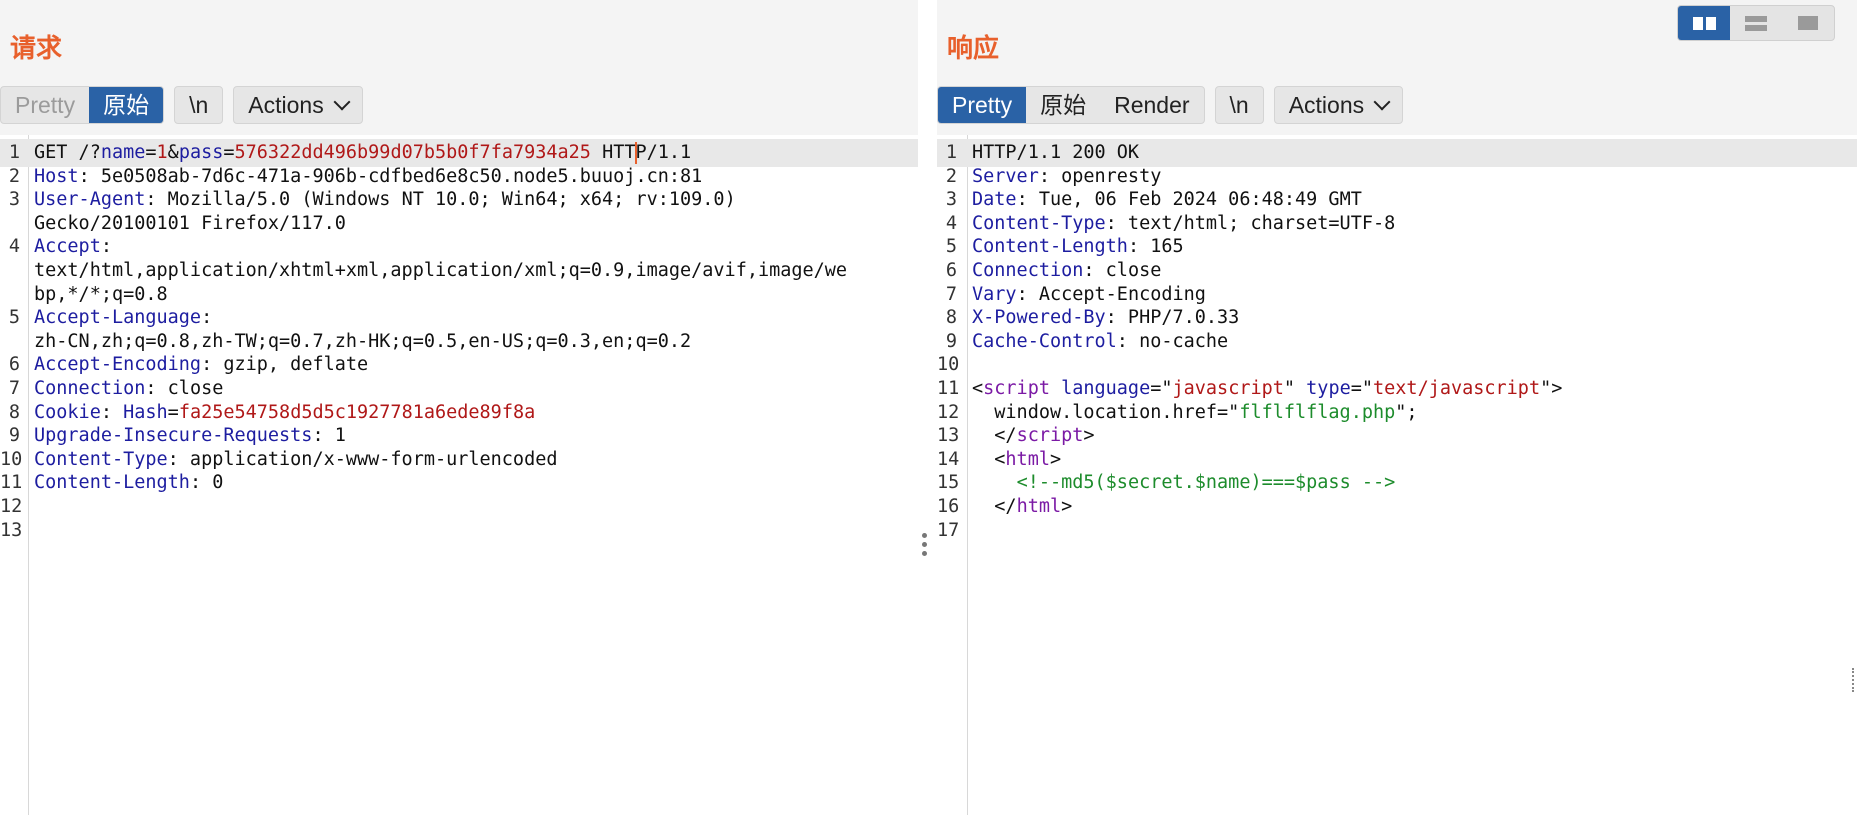 The width and height of the screenshot is (1857, 815). I want to click on token: 1, so click(162, 152).